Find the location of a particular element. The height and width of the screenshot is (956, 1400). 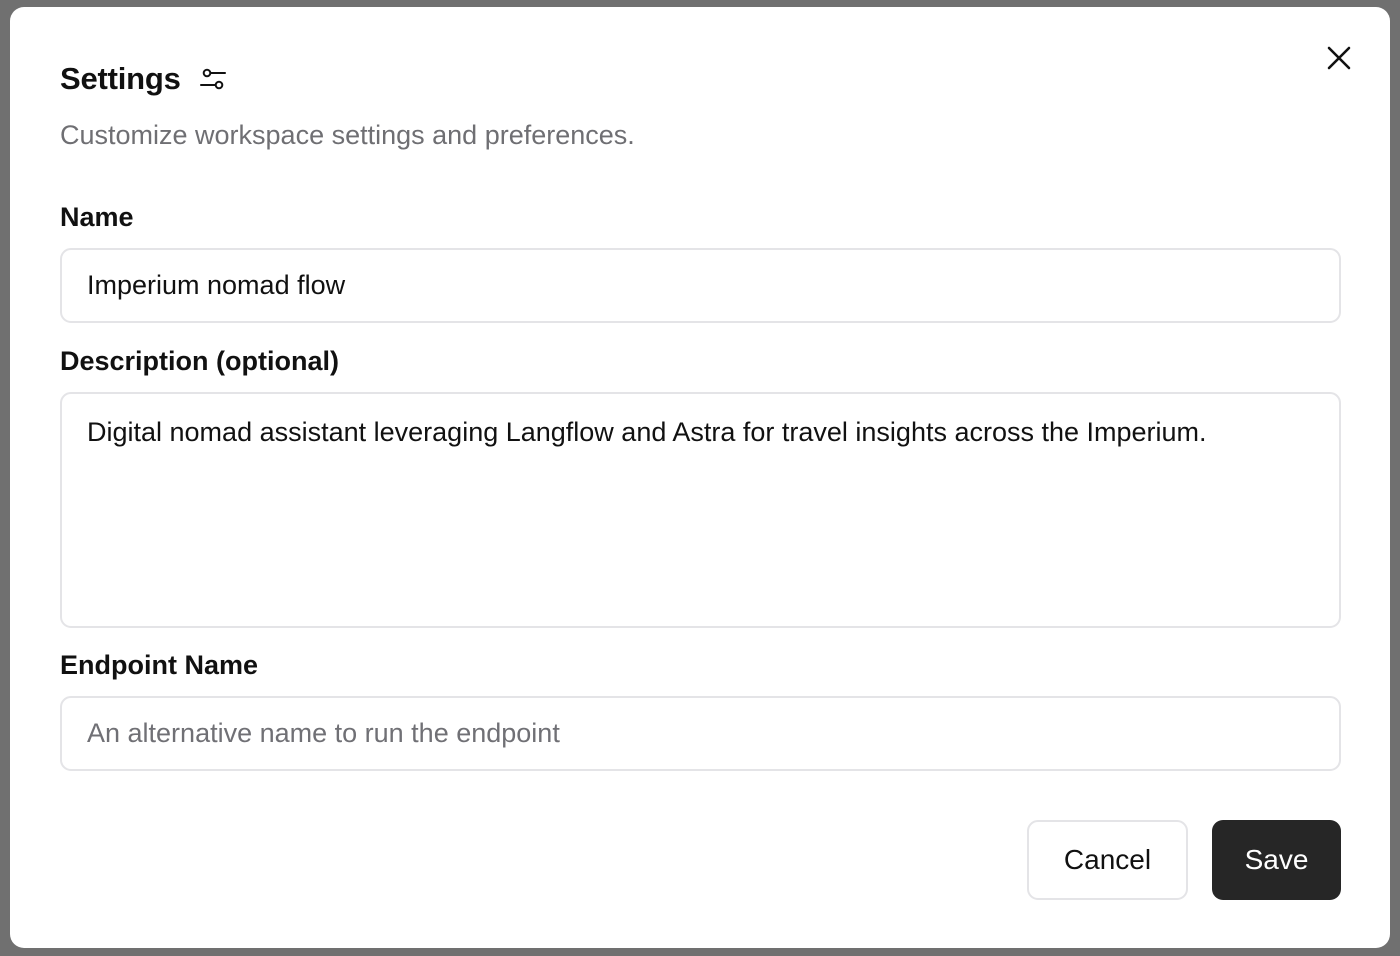

endpoint-name-input: An alternative name to run the endpoint is located at coordinates (700, 733).